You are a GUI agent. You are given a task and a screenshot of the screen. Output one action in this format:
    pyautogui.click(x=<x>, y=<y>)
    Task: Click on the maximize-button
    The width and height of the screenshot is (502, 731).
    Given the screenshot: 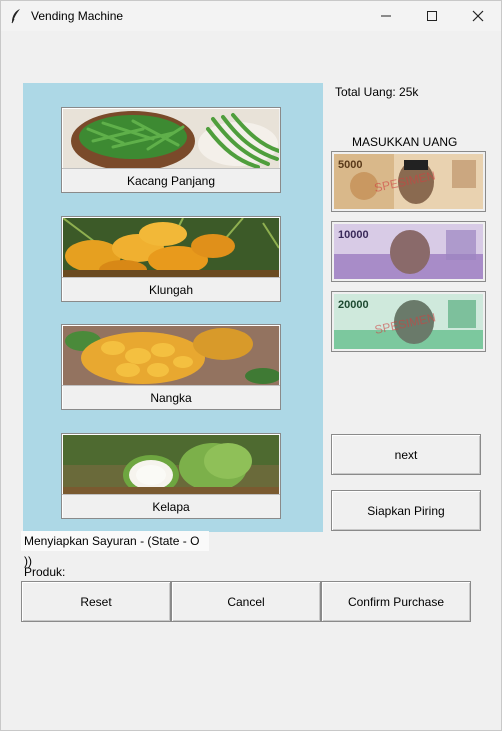 What is the action you would take?
    pyautogui.click(x=432, y=16)
    